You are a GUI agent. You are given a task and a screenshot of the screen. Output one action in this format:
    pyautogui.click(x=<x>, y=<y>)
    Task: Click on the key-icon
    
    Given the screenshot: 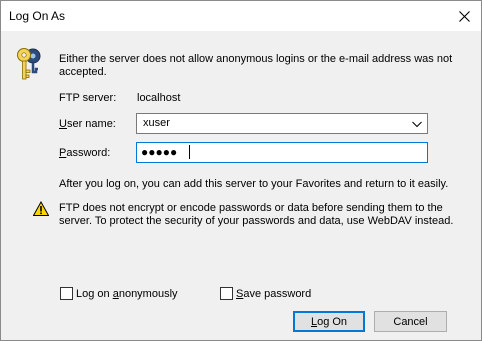 What is the action you would take?
    pyautogui.click(x=29, y=64)
    